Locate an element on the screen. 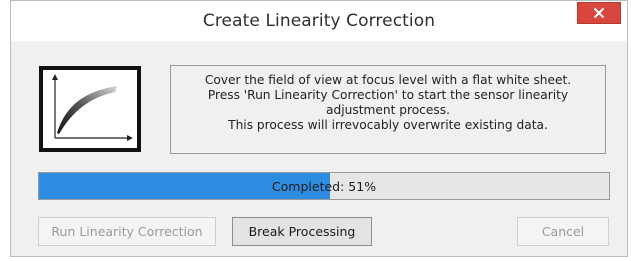 This screenshot has width=631, height=261. close-icon is located at coordinates (599, 13).